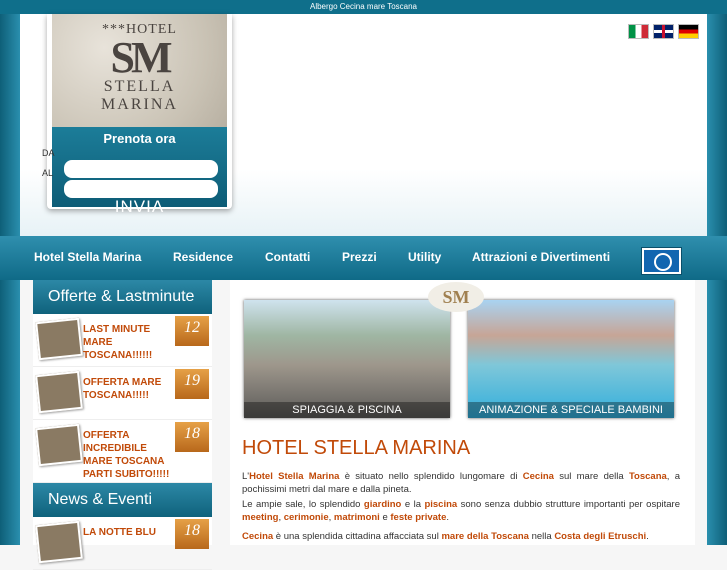  What do you see at coordinates (192, 384) in the screenshot?
I see `date-badge: 19` at bounding box center [192, 384].